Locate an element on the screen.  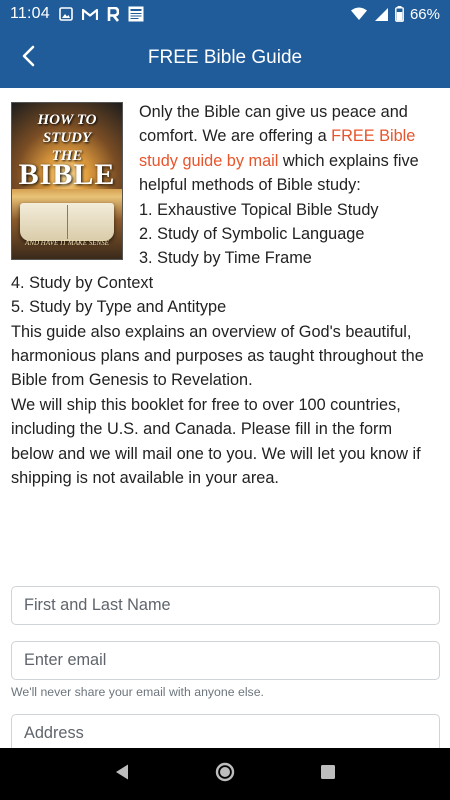
gmail-icon is located at coordinates (89, 14).